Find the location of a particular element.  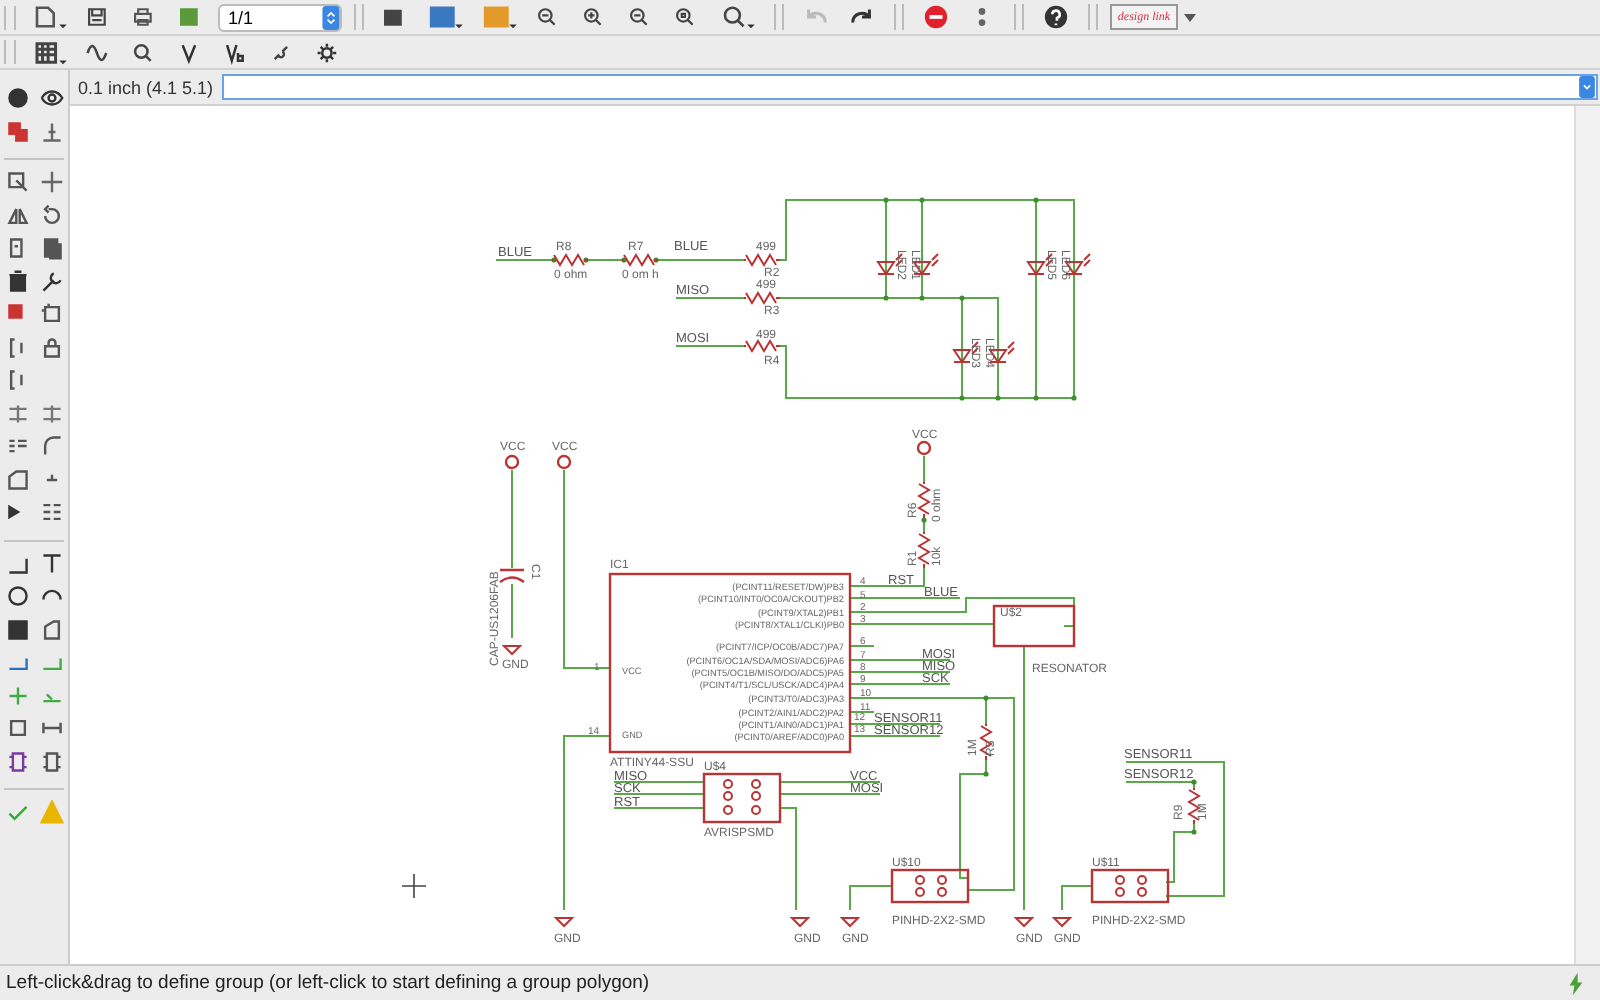

status-message: Left-click&drag to define group (or left-click to start defining a group polygon) is located at coordinates (328, 983).